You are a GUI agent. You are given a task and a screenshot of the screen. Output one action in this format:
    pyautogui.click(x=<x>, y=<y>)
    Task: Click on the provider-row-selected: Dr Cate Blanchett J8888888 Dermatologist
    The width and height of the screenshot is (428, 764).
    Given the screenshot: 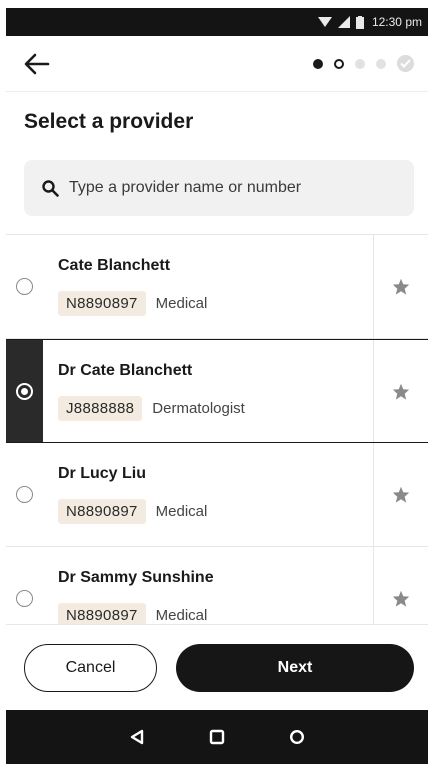 What is the action you would take?
    pyautogui.click(x=217, y=391)
    